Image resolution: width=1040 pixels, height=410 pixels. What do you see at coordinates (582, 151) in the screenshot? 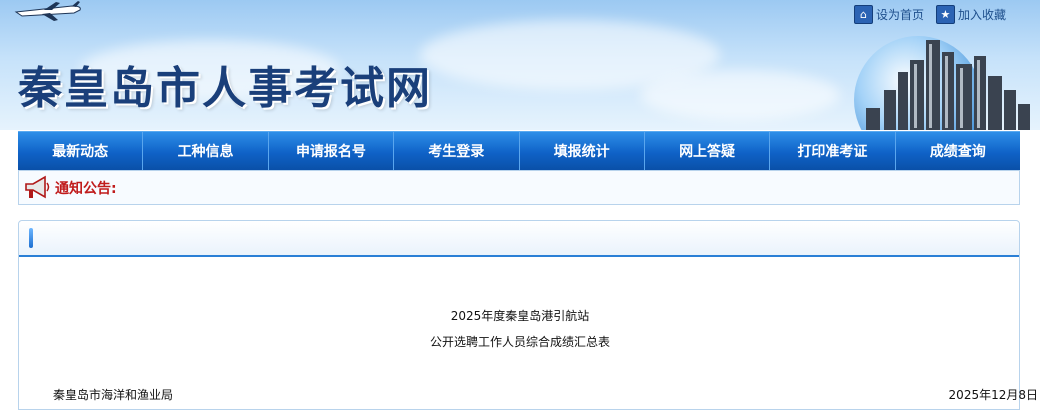
I see `nav-item-fill-stats: 填报统计` at bounding box center [582, 151].